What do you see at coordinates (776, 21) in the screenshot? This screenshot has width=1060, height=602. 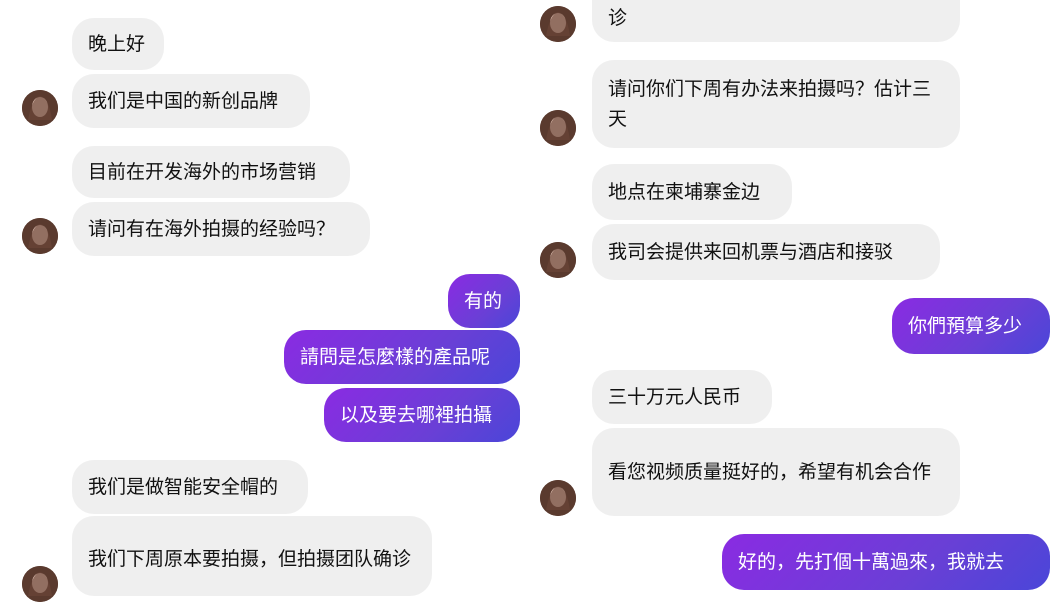 I see `message-bubble-incoming: 诊` at bounding box center [776, 21].